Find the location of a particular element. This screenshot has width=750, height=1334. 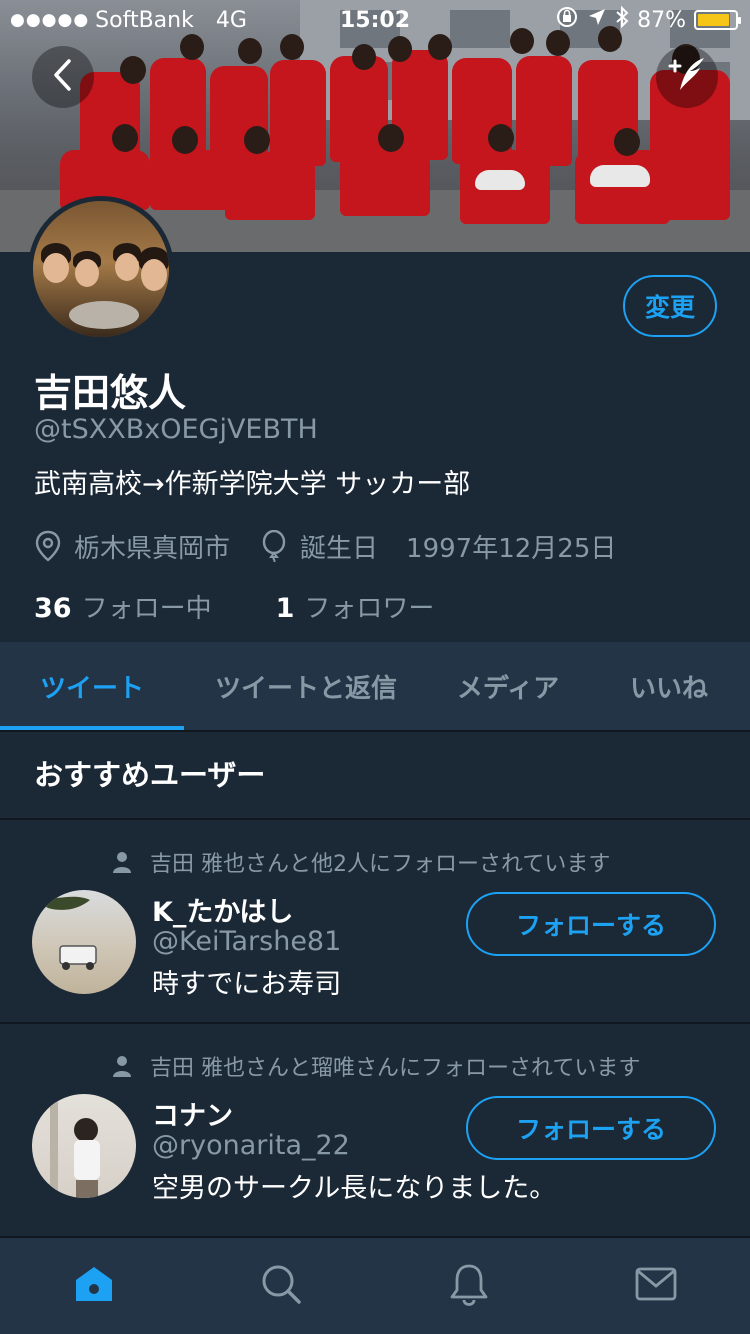

user-bio: 時すでにお寿司 is located at coordinates (247, 984).